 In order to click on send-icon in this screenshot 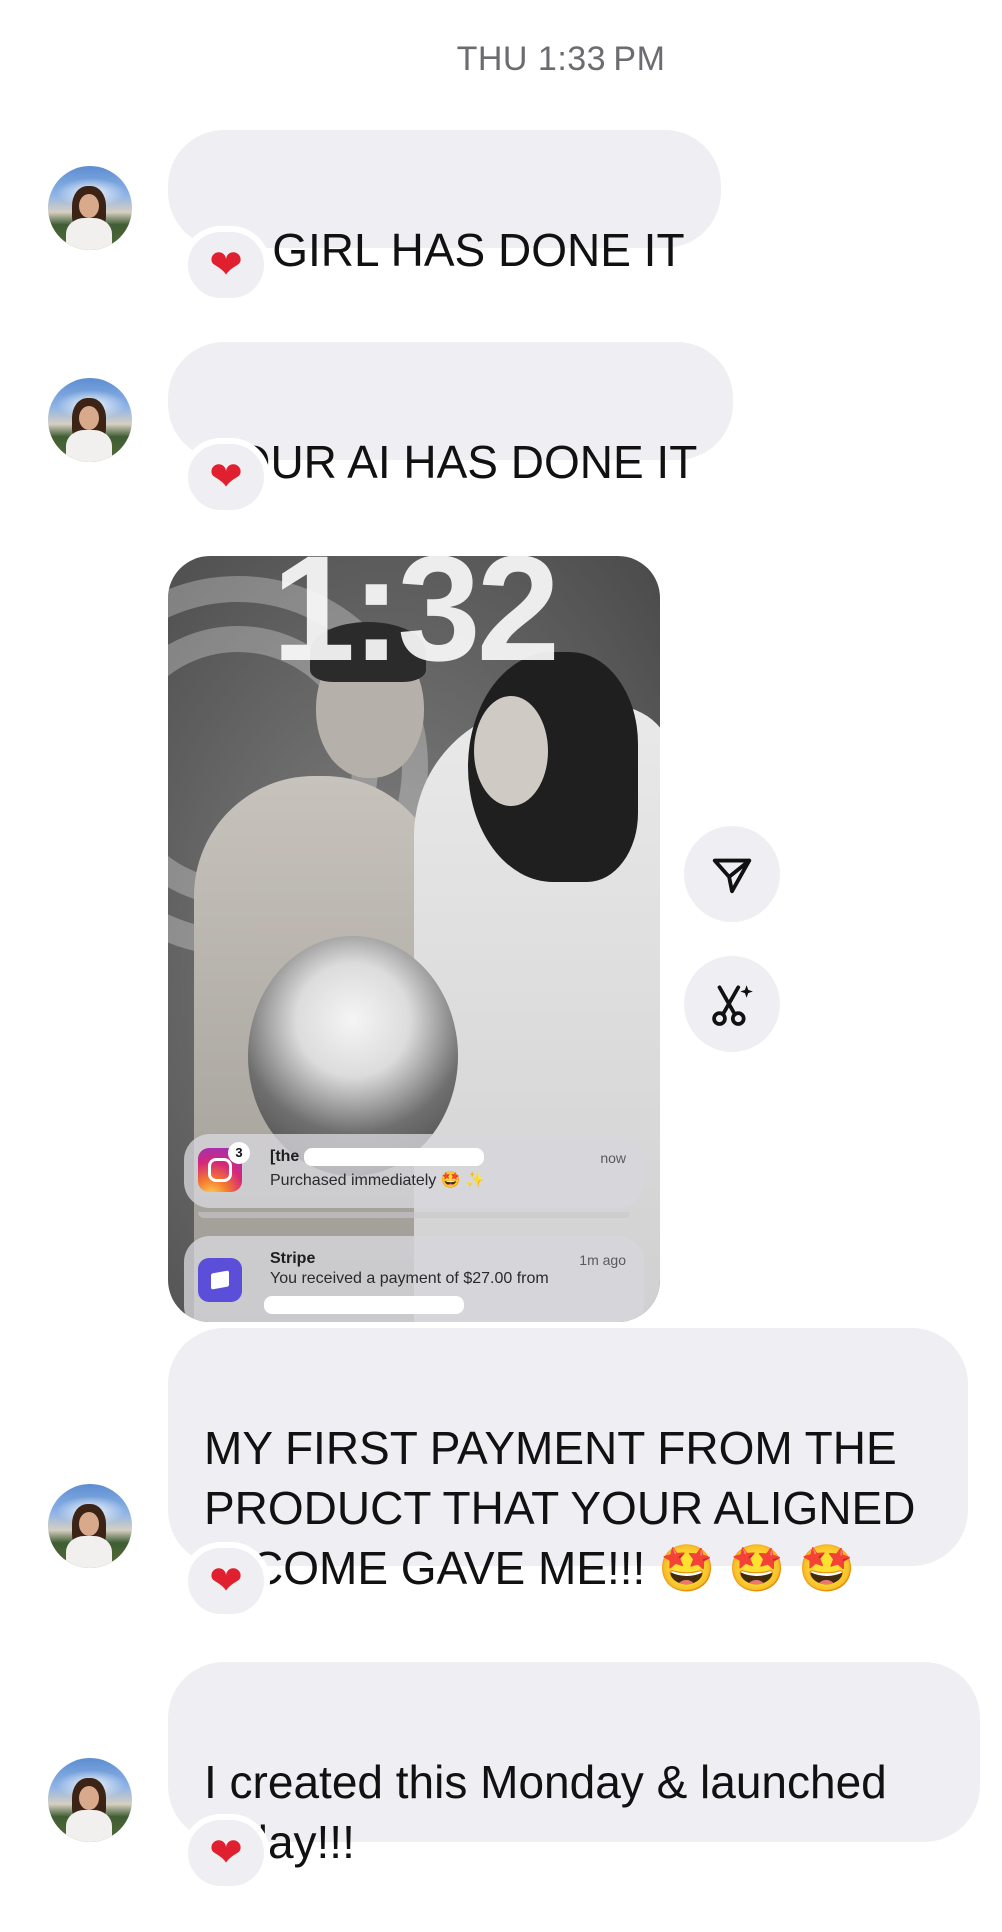, I will do `click(732, 876)`.